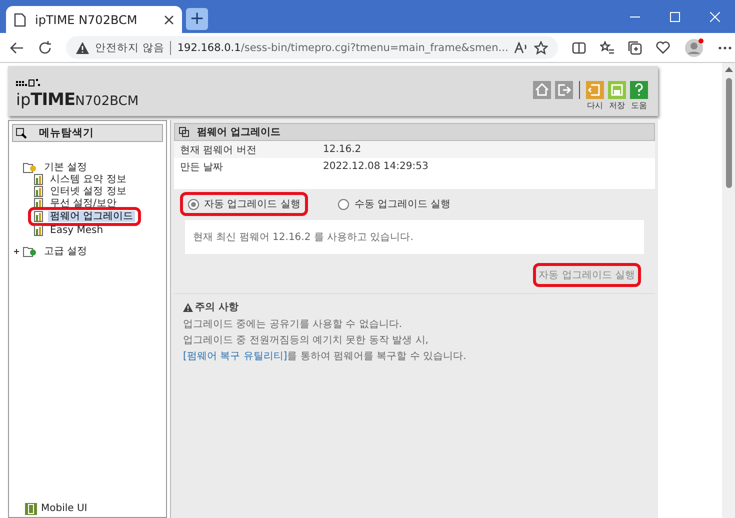 Image resolution: width=735 pixels, height=518 pixels. I want to click on split-screen-icon, so click(579, 48).